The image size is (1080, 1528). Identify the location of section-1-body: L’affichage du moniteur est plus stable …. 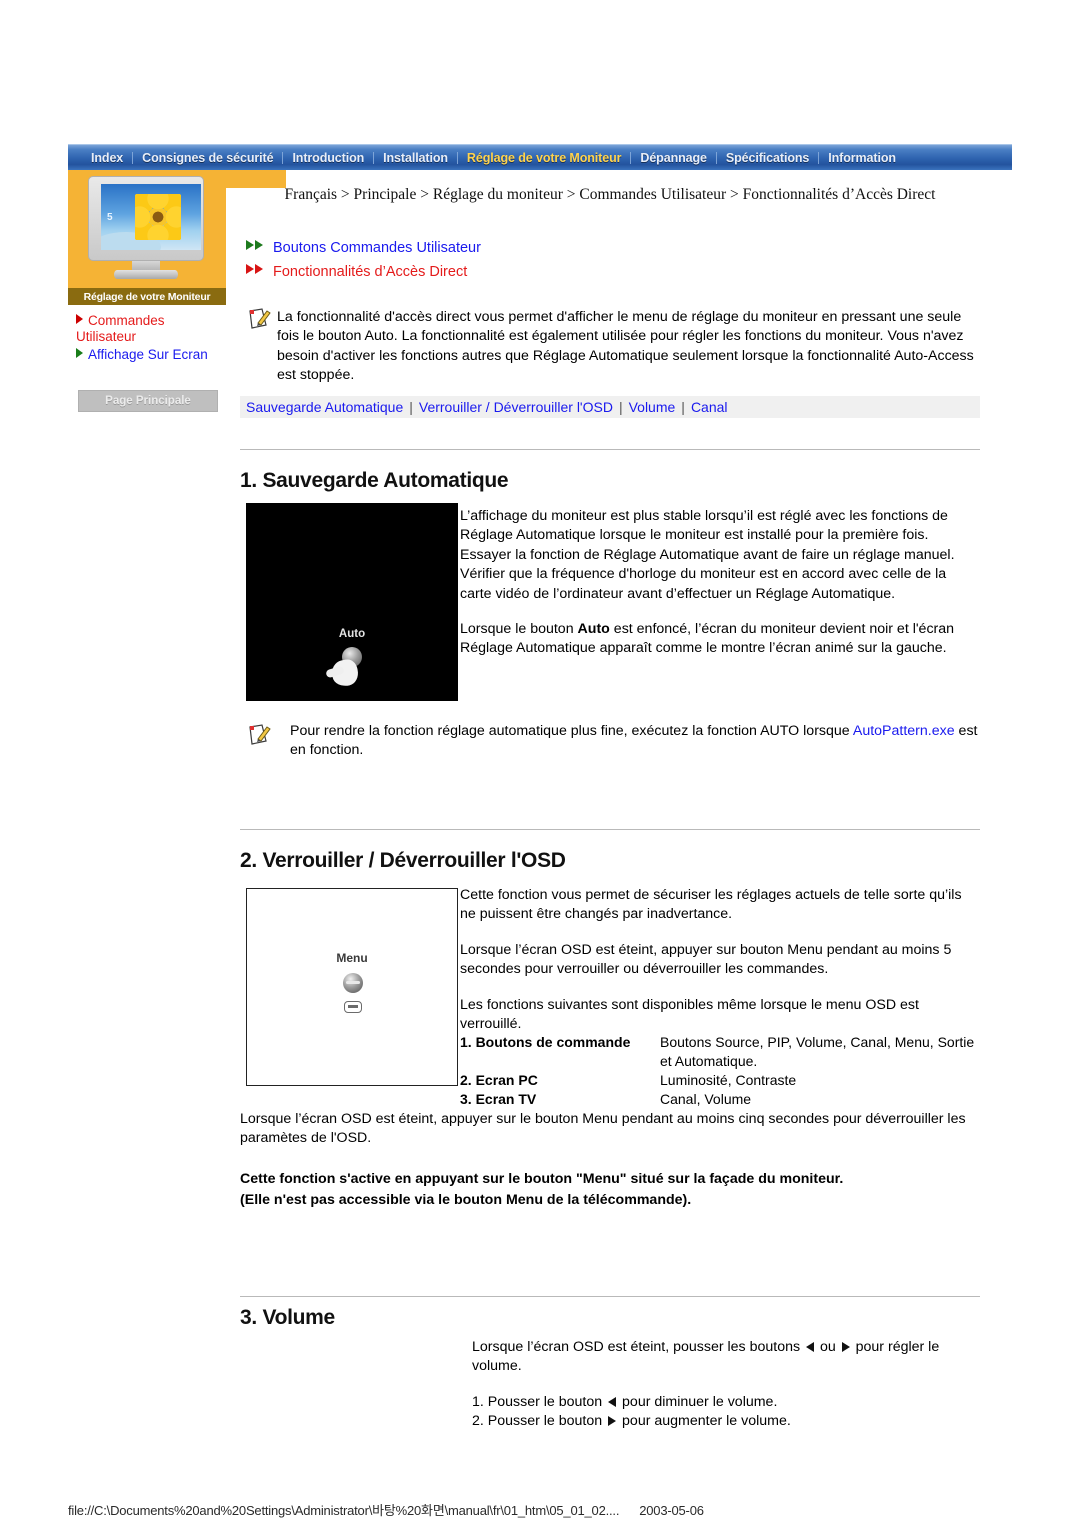
(720, 583).